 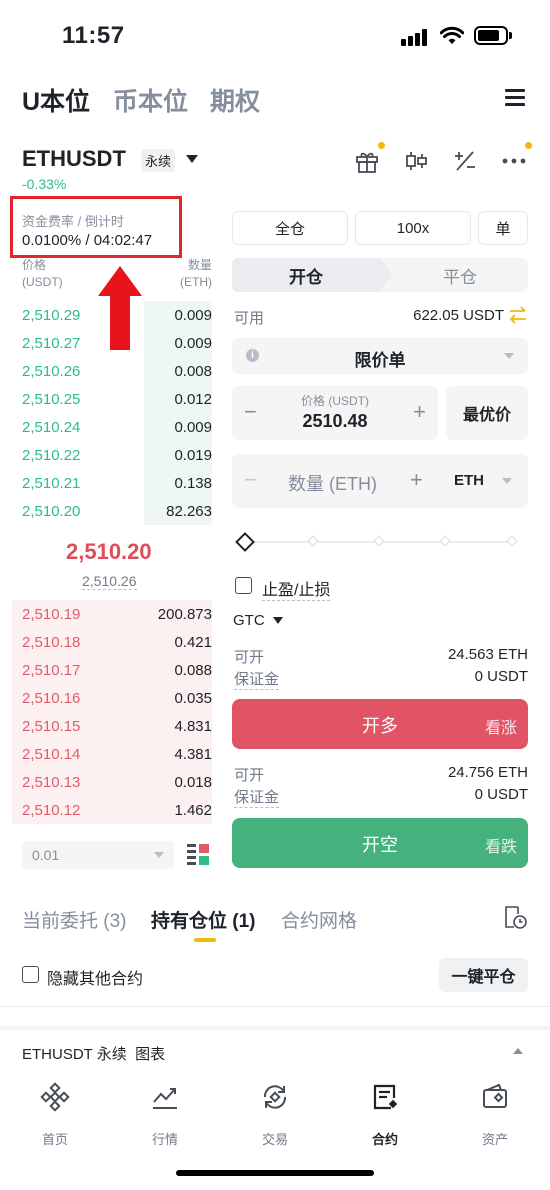 What do you see at coordinates (419, 412) in the screenshot?
I see `price-plus-button: +` at bounding box center [419, 412].